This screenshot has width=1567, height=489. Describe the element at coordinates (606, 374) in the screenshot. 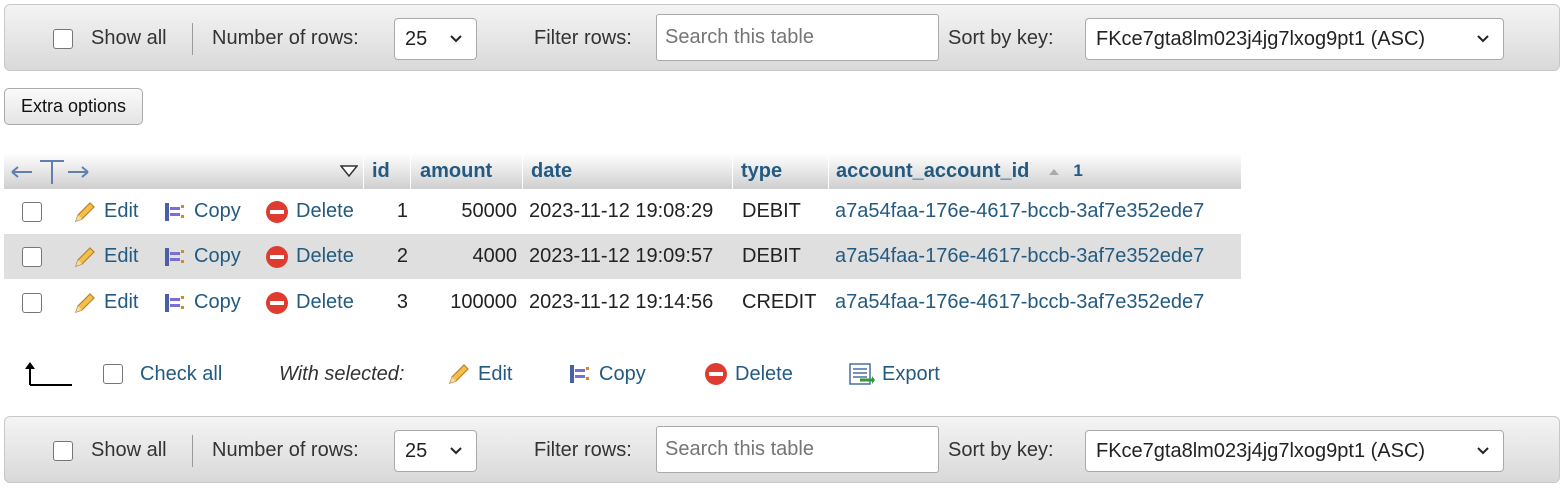

I see `bulk-copy-button: Copy` at that location.